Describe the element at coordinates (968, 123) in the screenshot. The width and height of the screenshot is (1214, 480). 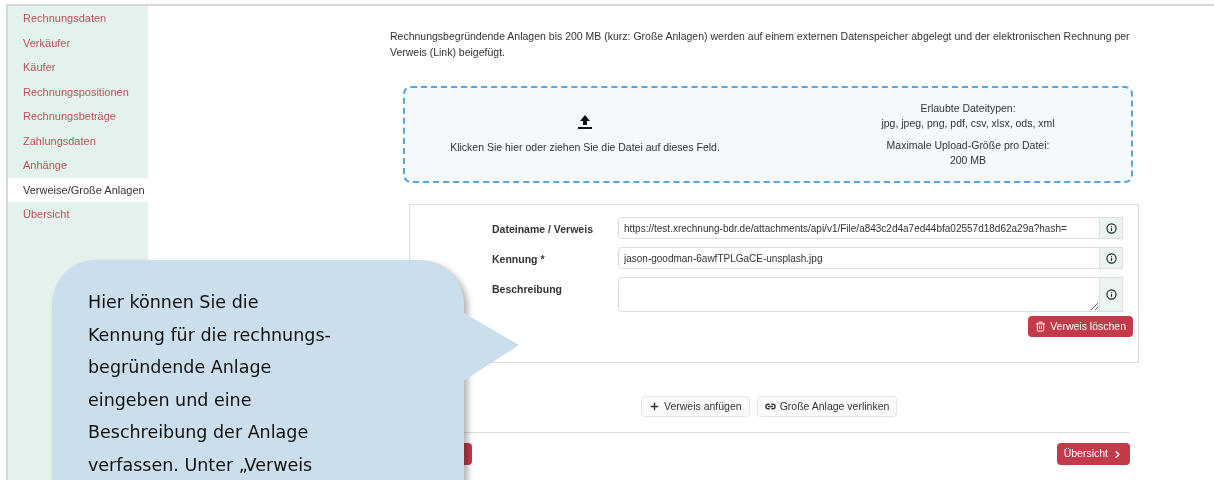
I see `file-types: jpg, jpeg, png, pdf, csv, xlsx, ods, xml` at that location.